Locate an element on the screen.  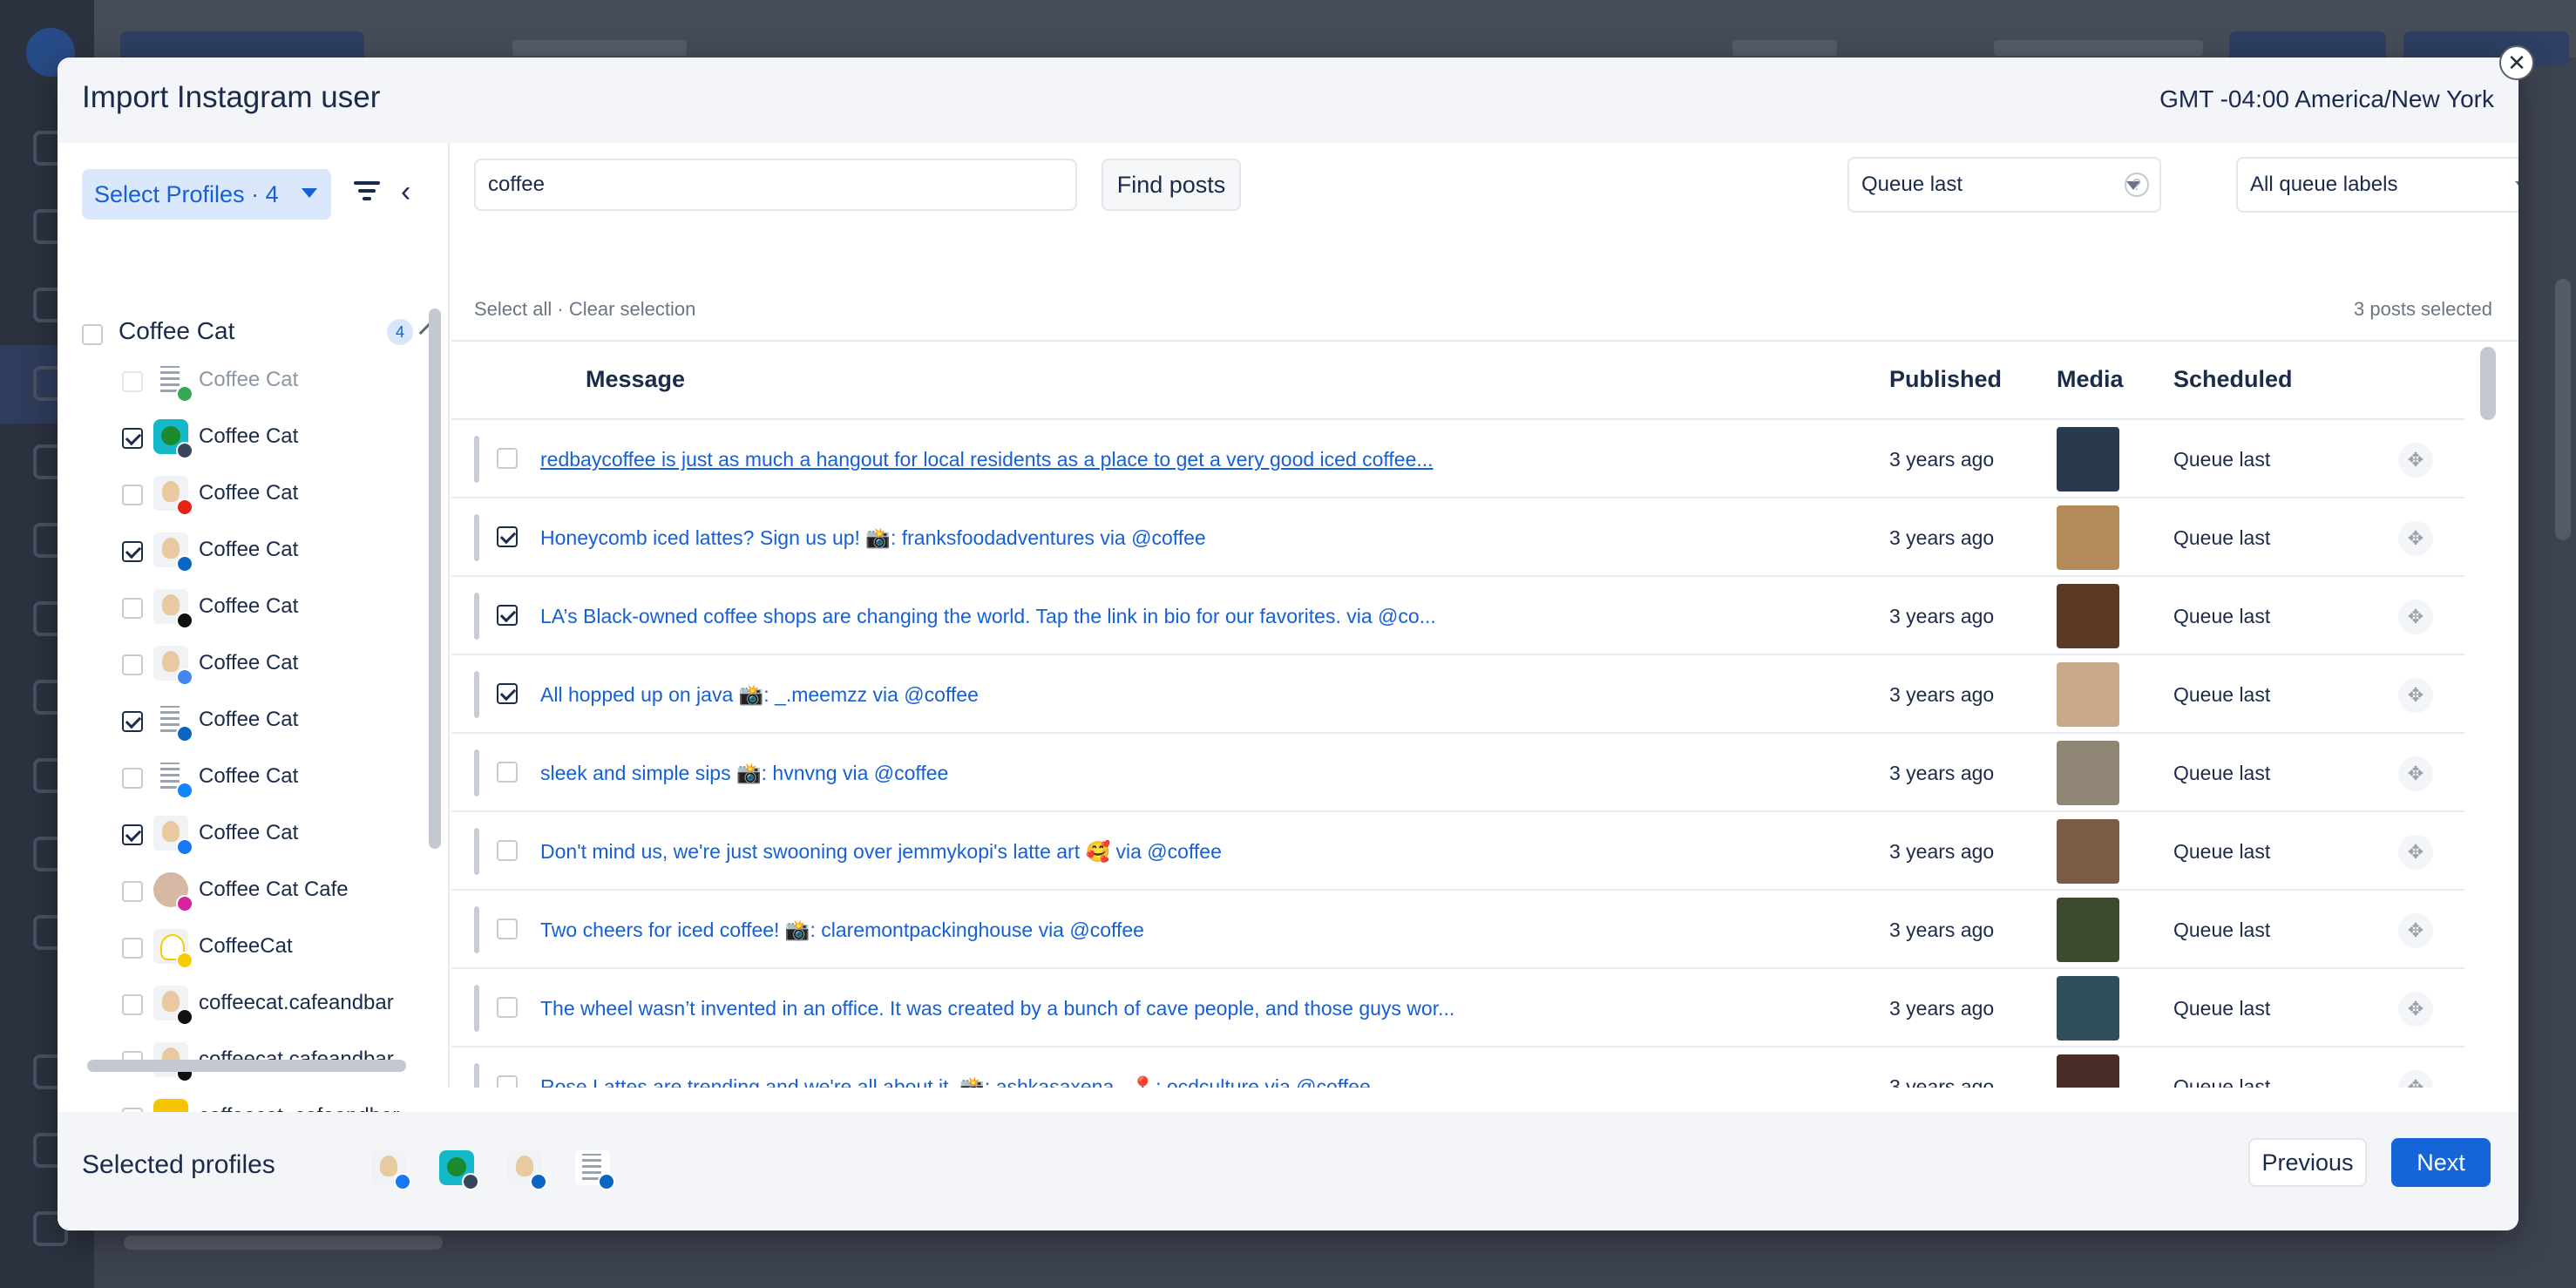
select-profiles-button: Select Profiles · 4 is located at coordinates (207, 195).